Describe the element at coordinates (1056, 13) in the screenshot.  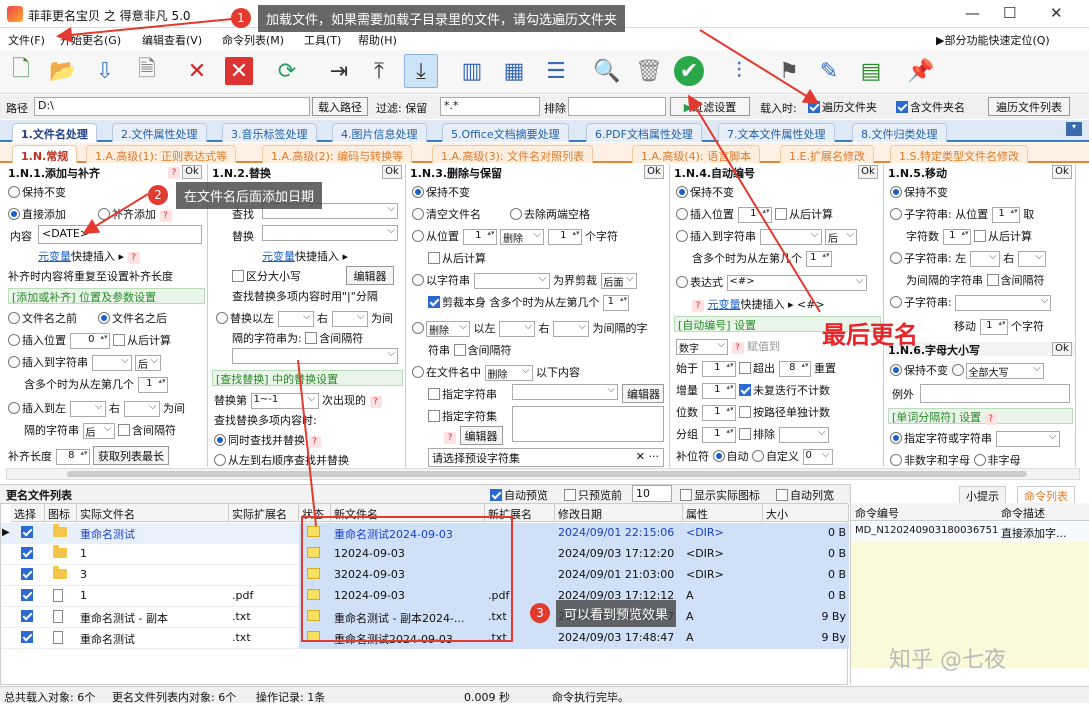
I see `close-button: ✕` at that location.